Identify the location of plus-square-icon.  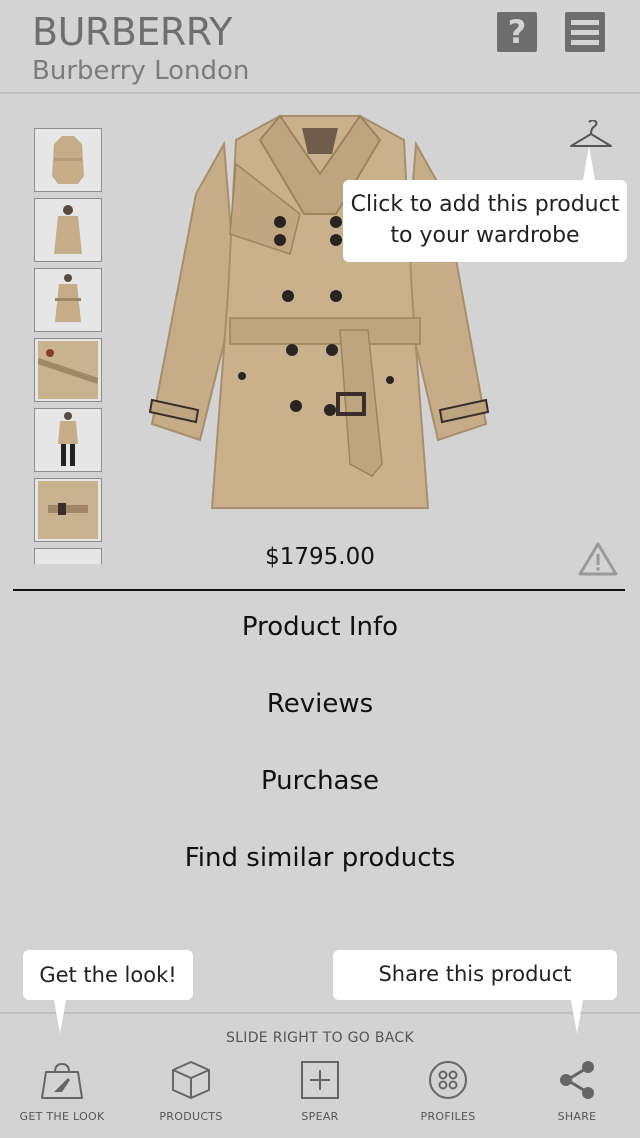
(320, 1080).